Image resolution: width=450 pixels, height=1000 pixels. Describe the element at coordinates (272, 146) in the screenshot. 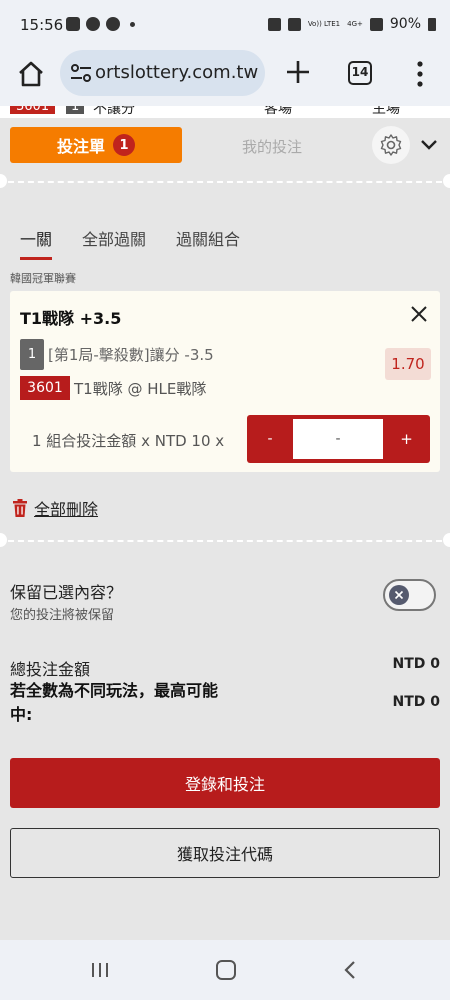

I see `tab-my-bets: 我的投注` at that location.